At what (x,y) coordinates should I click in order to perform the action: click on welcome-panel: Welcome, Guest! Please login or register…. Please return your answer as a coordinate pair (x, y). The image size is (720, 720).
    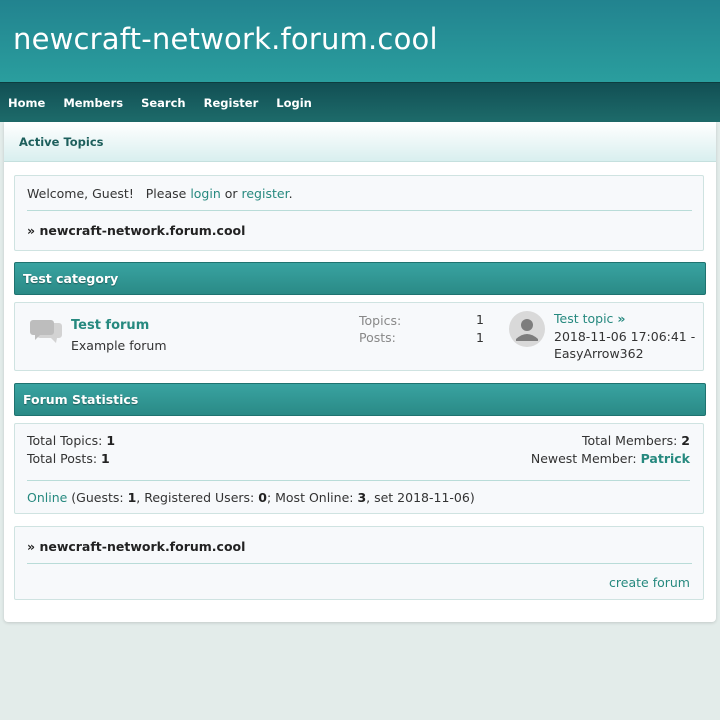
    Looking at the image, I should click on (359, 213).